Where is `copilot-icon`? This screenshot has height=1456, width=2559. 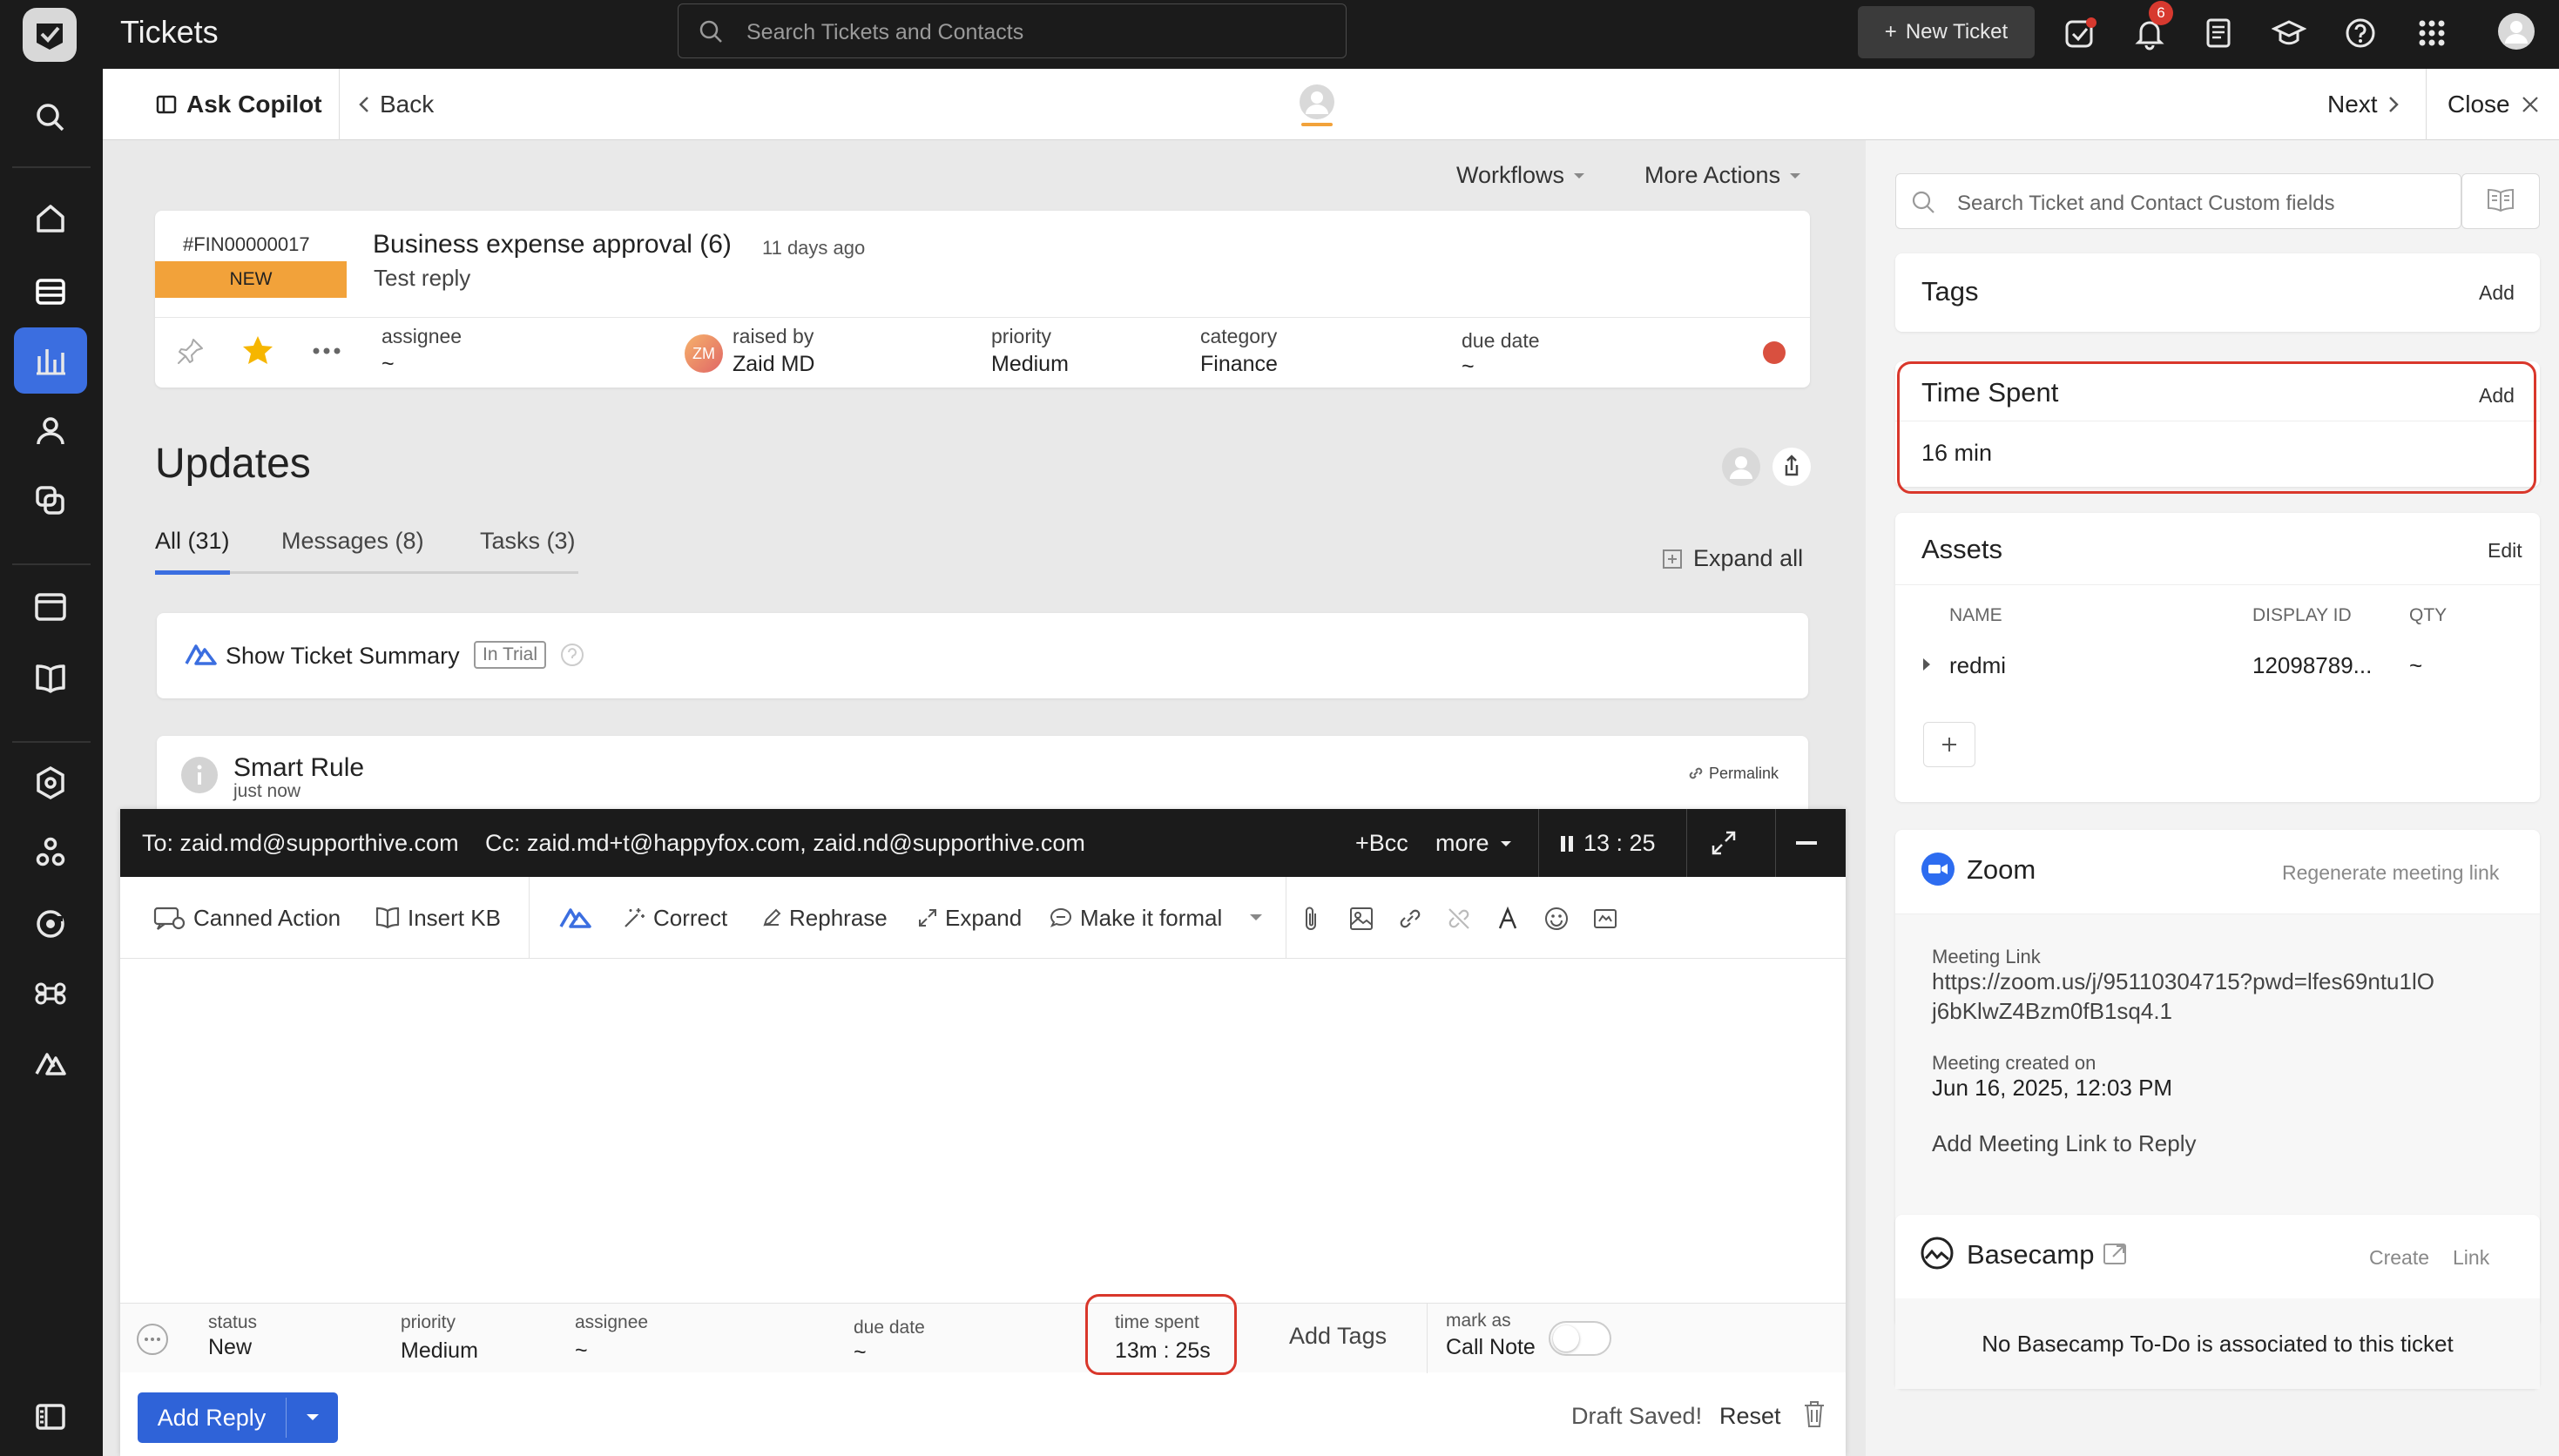 copilot-icon is located at coordinates (50, 1063).